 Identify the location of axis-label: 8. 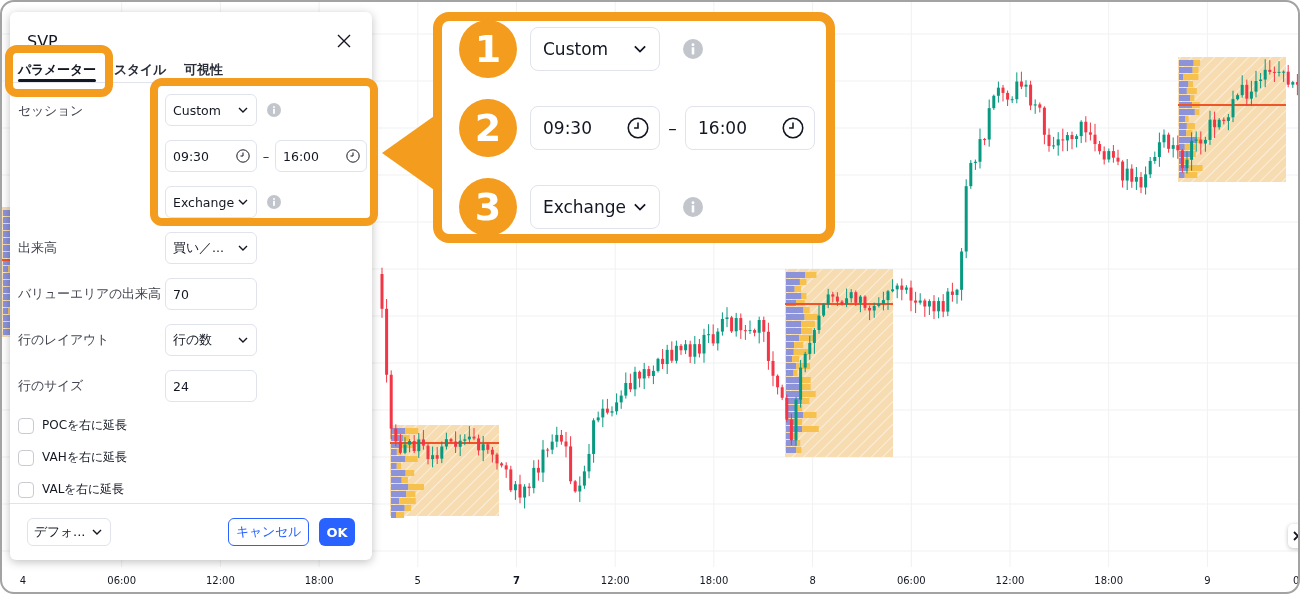
(812, 580).